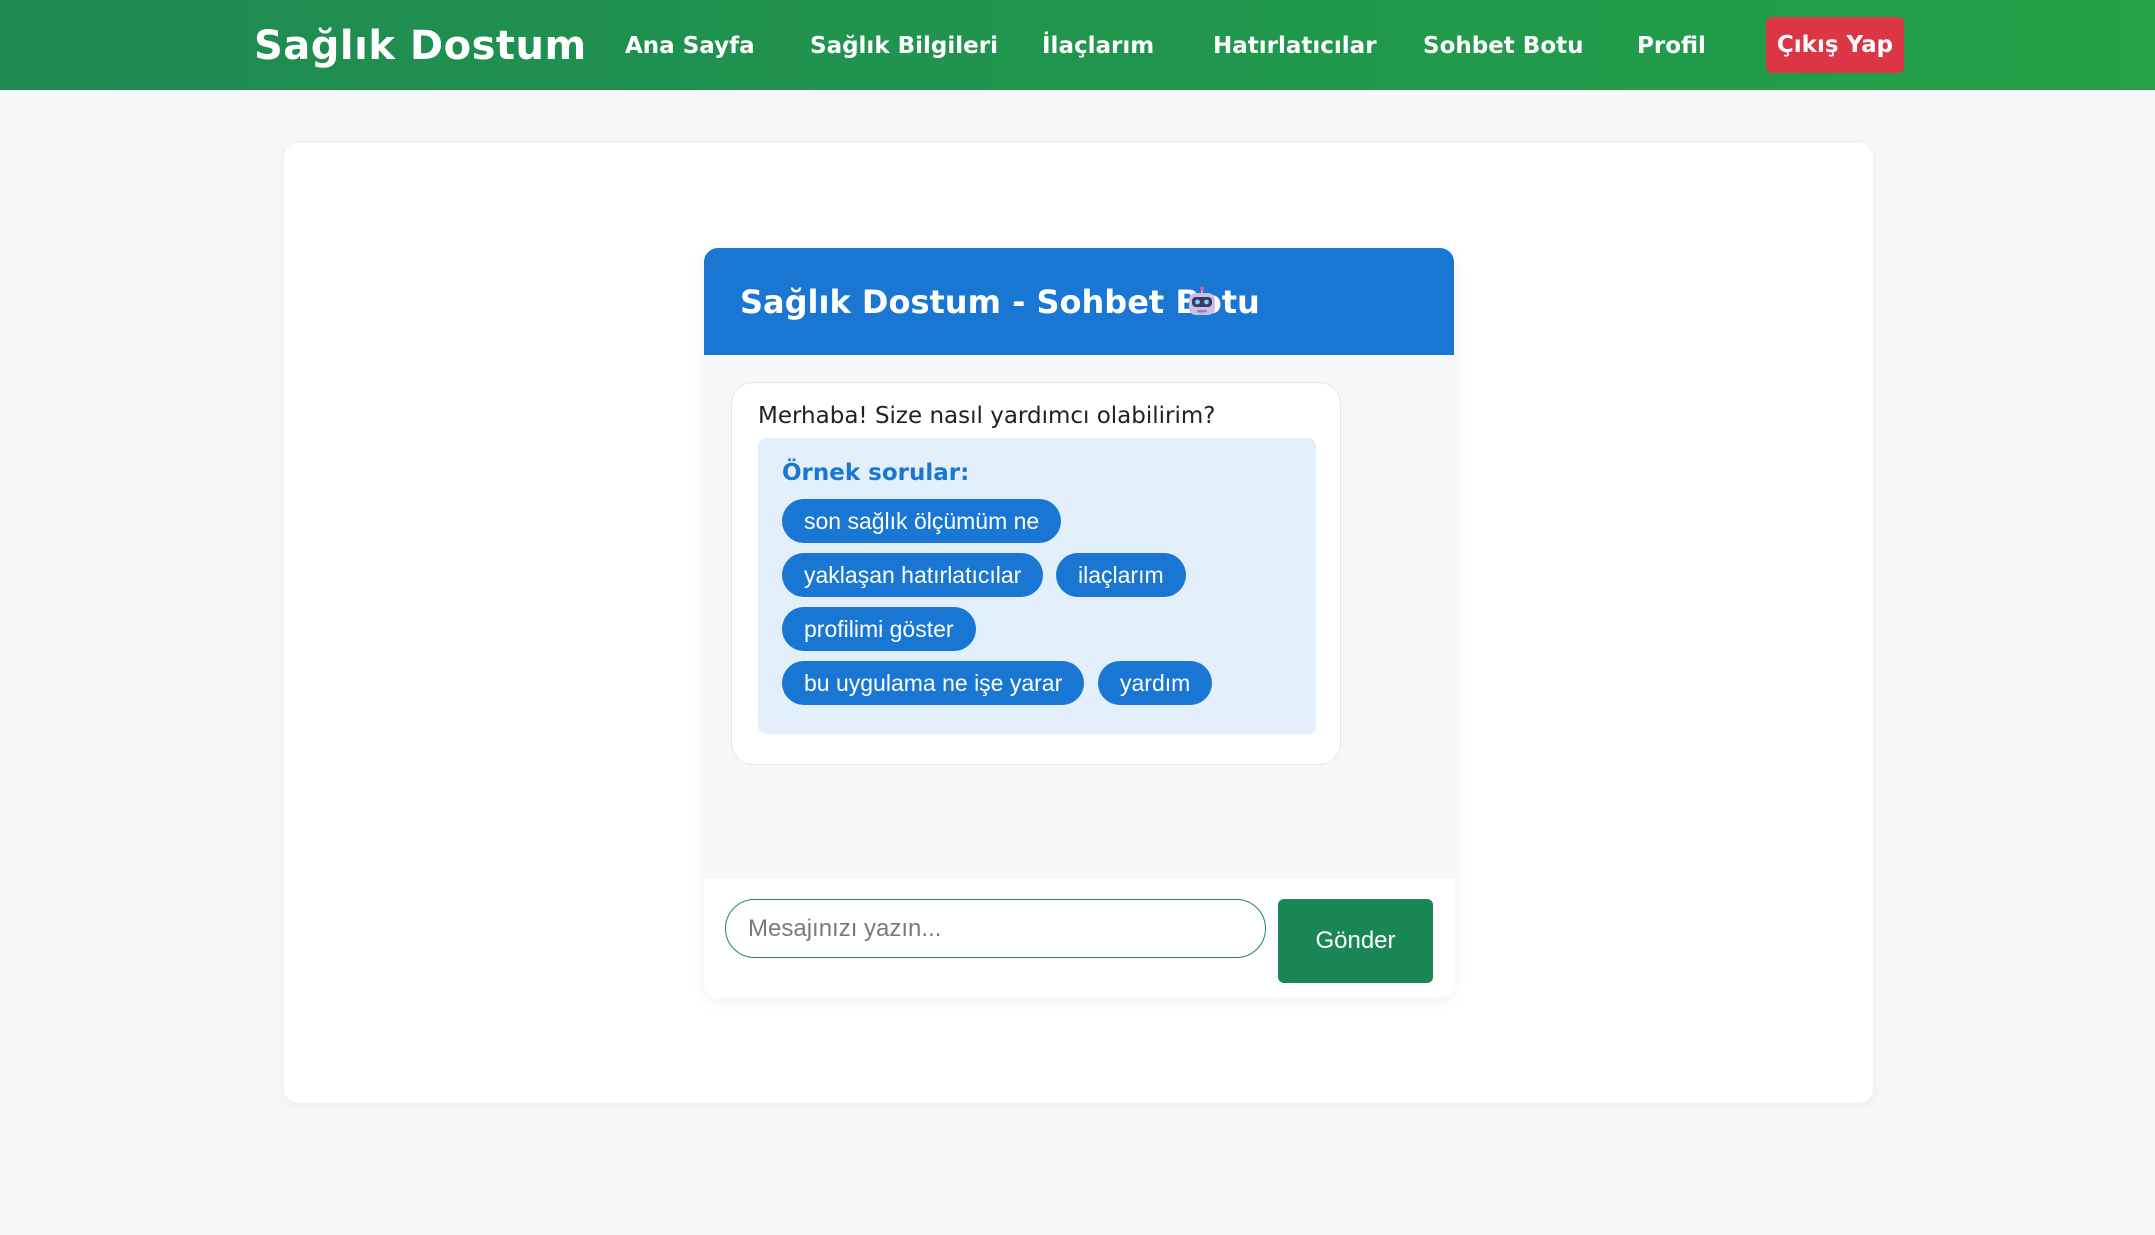 This screenshot has width=2155, height=1235. Describe the element at coordinates (1835, 45) in the screenshot. I see `logout-button: Çıkış Yap` at that location.